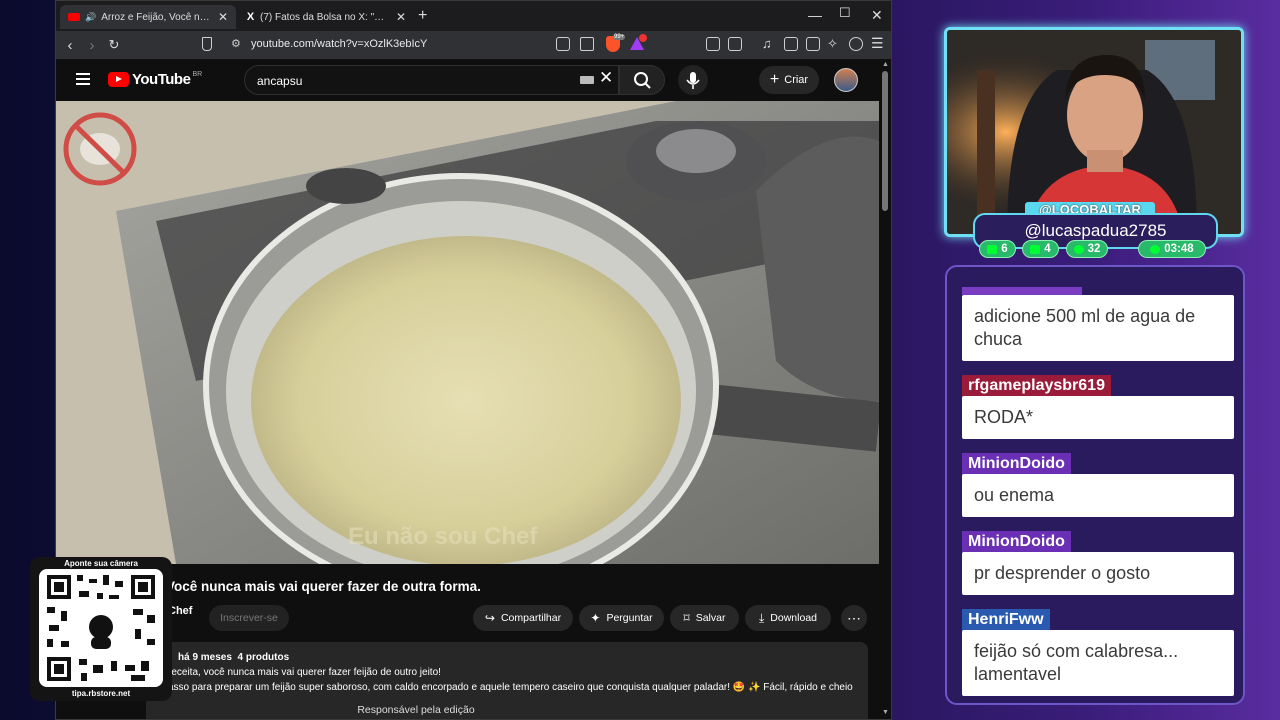 The width and height of the screenshot is (1280, 720). Describe the element at coordinates (250, 17) in the screenshot. I see `x-favicon-icon: X` at that location.